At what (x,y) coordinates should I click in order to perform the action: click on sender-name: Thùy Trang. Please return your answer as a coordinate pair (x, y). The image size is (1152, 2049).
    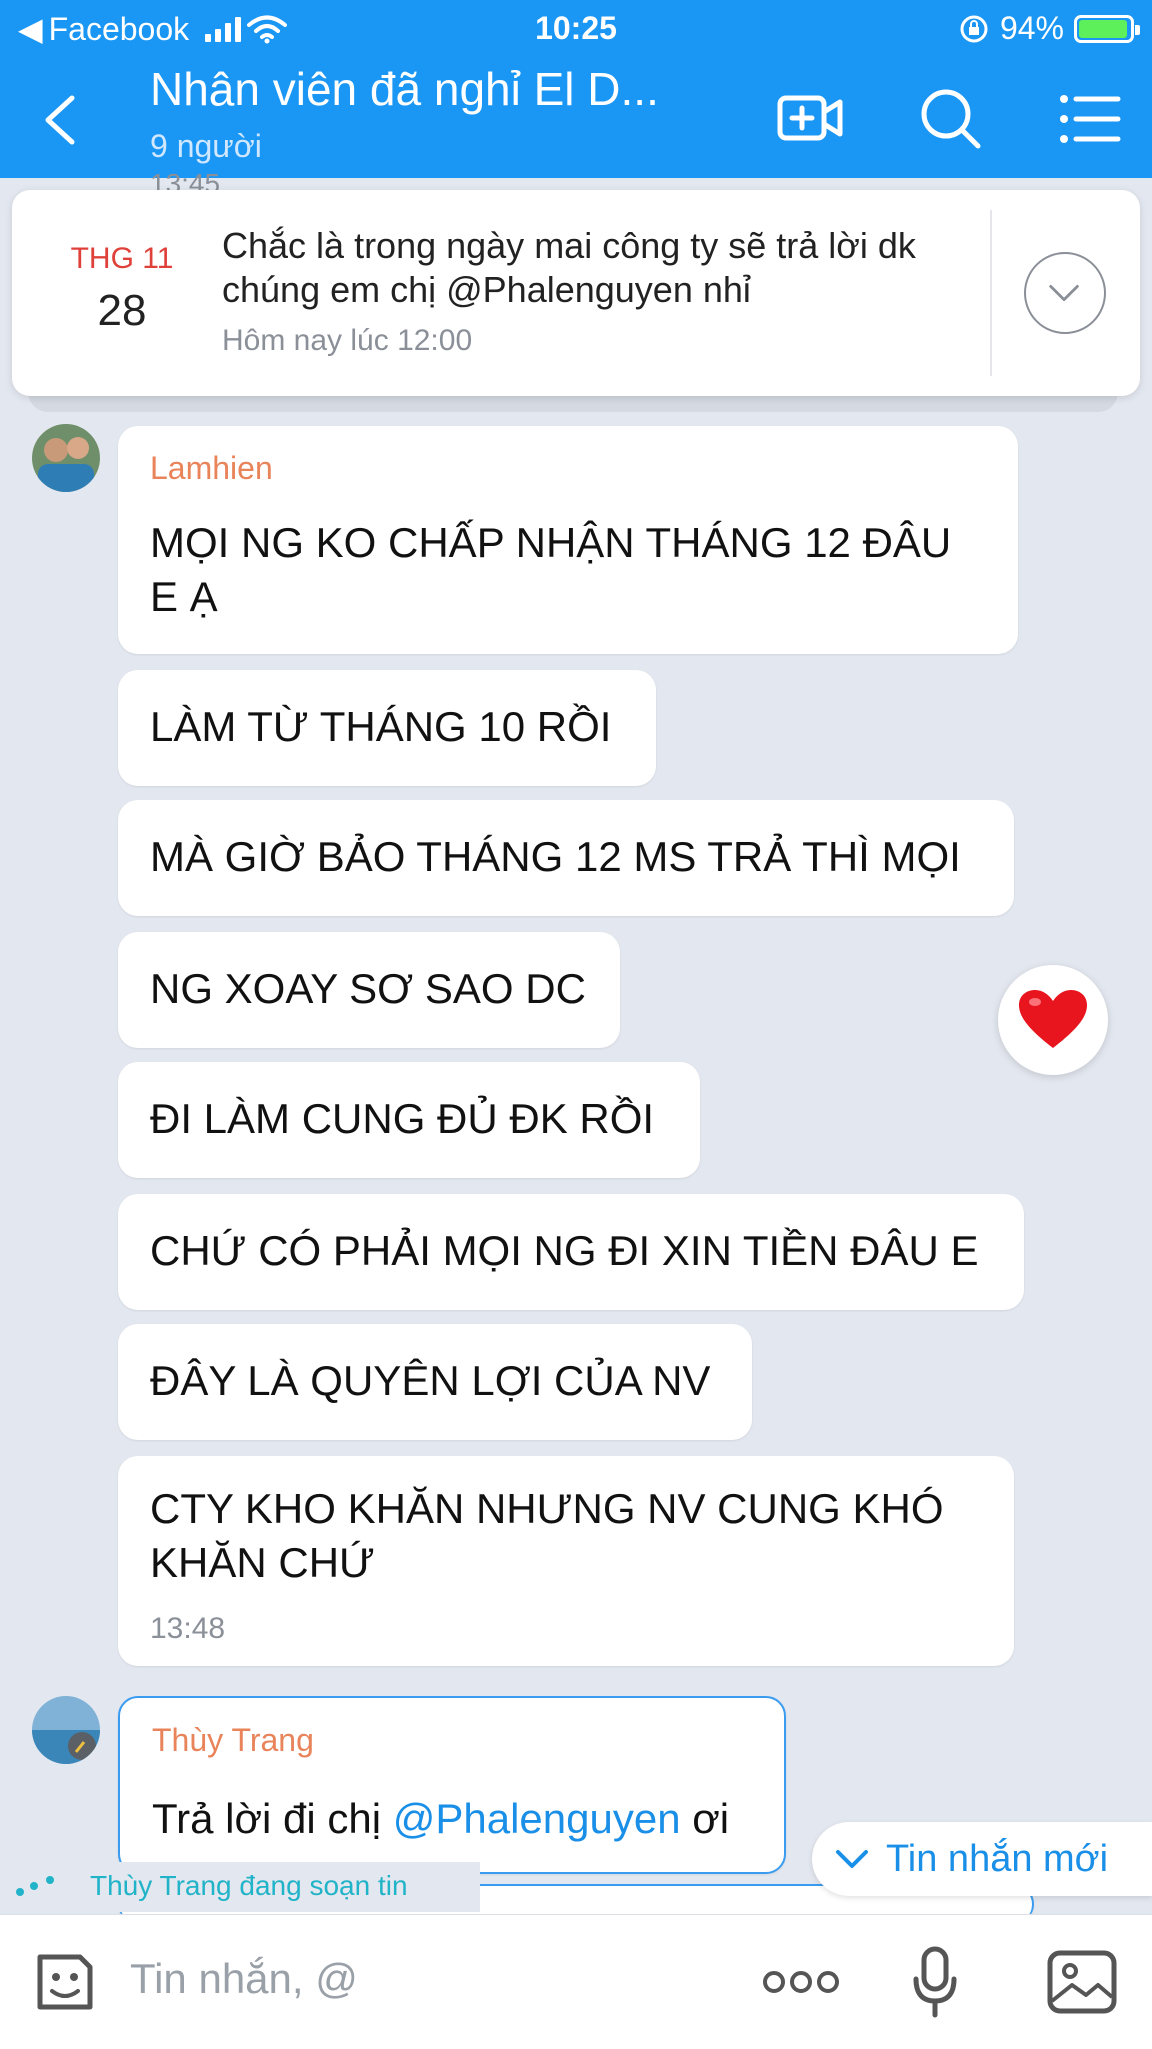
    Looking at the image, I should click on (233, 1740).